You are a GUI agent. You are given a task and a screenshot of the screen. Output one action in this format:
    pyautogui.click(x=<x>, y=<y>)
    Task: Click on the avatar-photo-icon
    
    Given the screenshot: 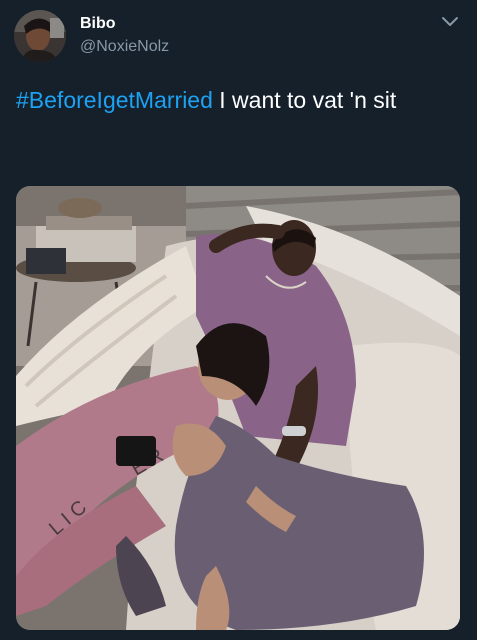 What is the action you would take?
    pyautogui.click(x=40, y=36)
    